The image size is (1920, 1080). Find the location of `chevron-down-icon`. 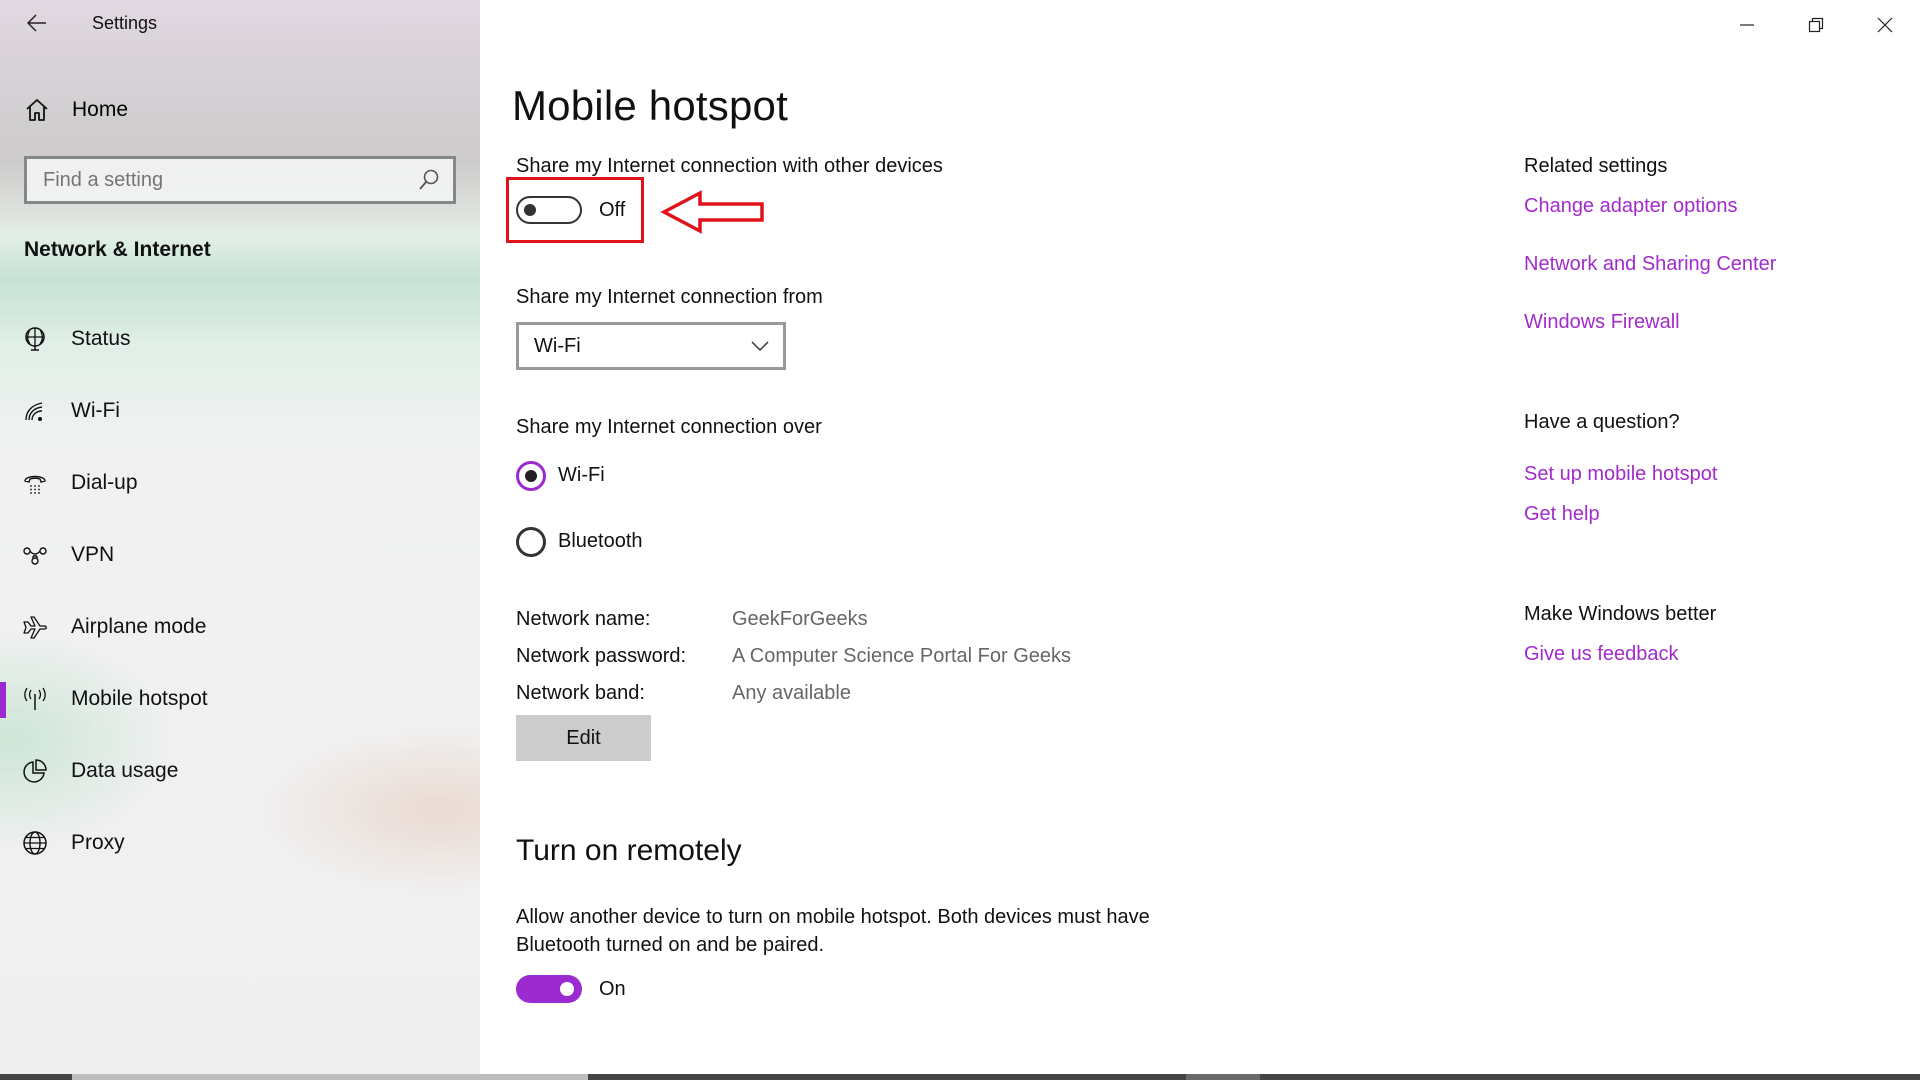

chevron-down-icon is located at coordinates (760, 346).